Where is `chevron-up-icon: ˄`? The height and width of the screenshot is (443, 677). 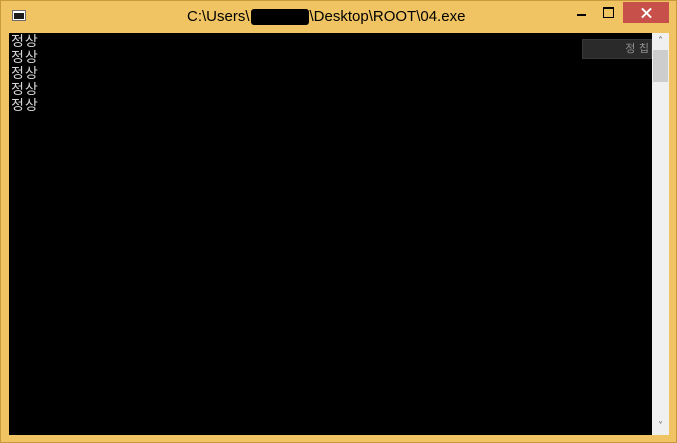 chevron-up-icon: ˄ is located at coordinates (660, 41).